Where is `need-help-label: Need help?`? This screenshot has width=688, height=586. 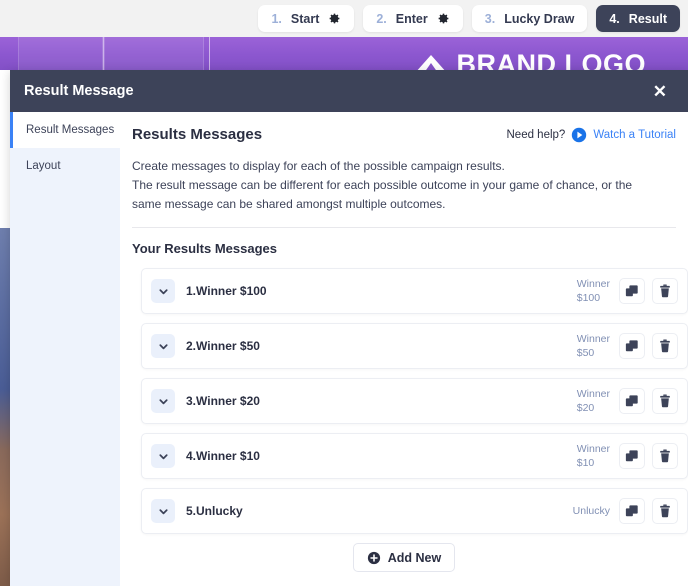
need-help-label: Need help? is located at coordinates (536, 134).